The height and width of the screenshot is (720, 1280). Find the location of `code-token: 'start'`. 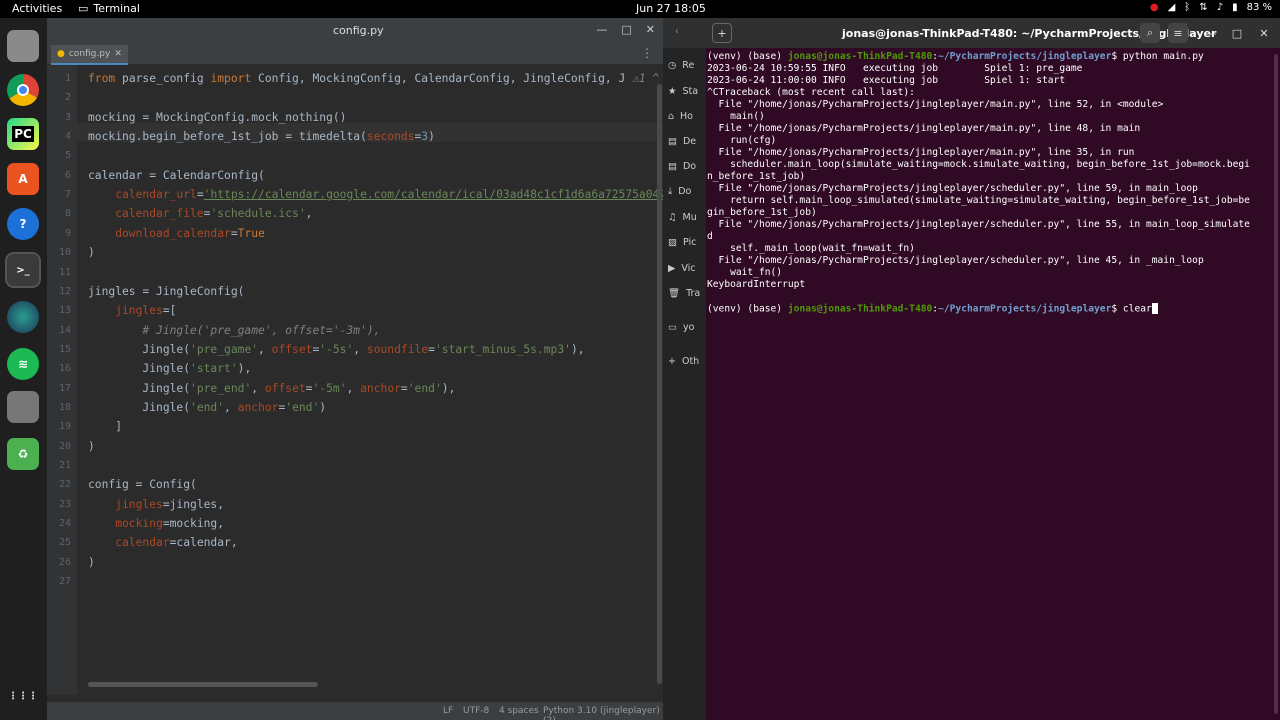

code-token: 'start' is located at coordinates (214, 369).